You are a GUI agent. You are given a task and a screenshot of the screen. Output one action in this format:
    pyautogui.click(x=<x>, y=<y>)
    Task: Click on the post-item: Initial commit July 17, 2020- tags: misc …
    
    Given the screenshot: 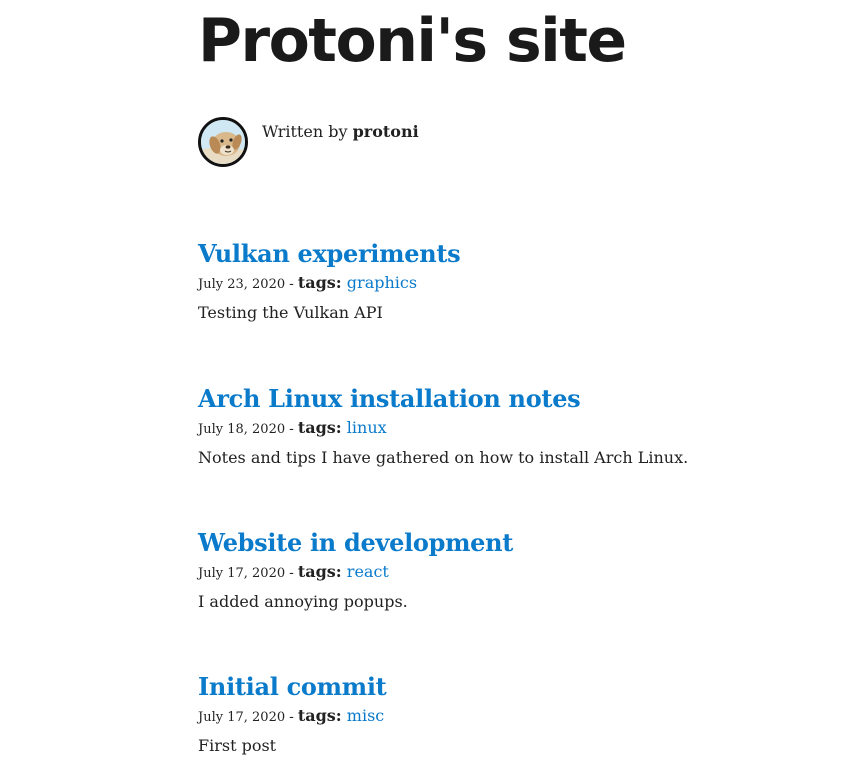 What is the action you would take?
    pyautogui.click(x=498, y=714)
    